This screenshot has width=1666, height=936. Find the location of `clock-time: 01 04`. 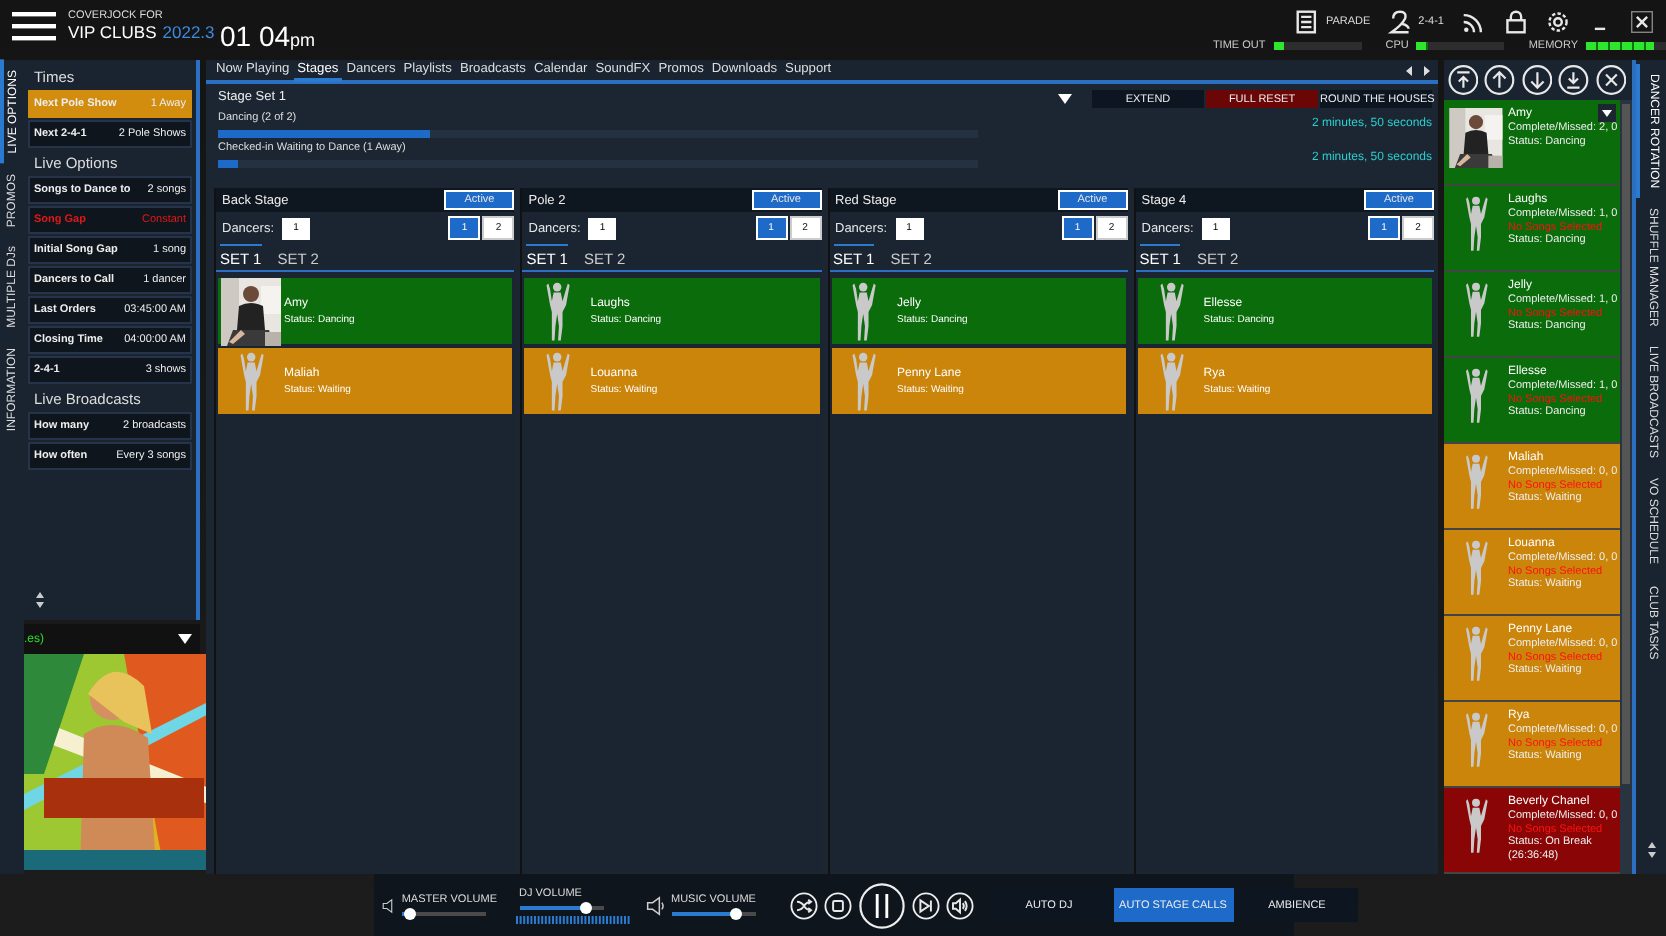

clock-time: 01 04 is located at coordinates (255, 36).